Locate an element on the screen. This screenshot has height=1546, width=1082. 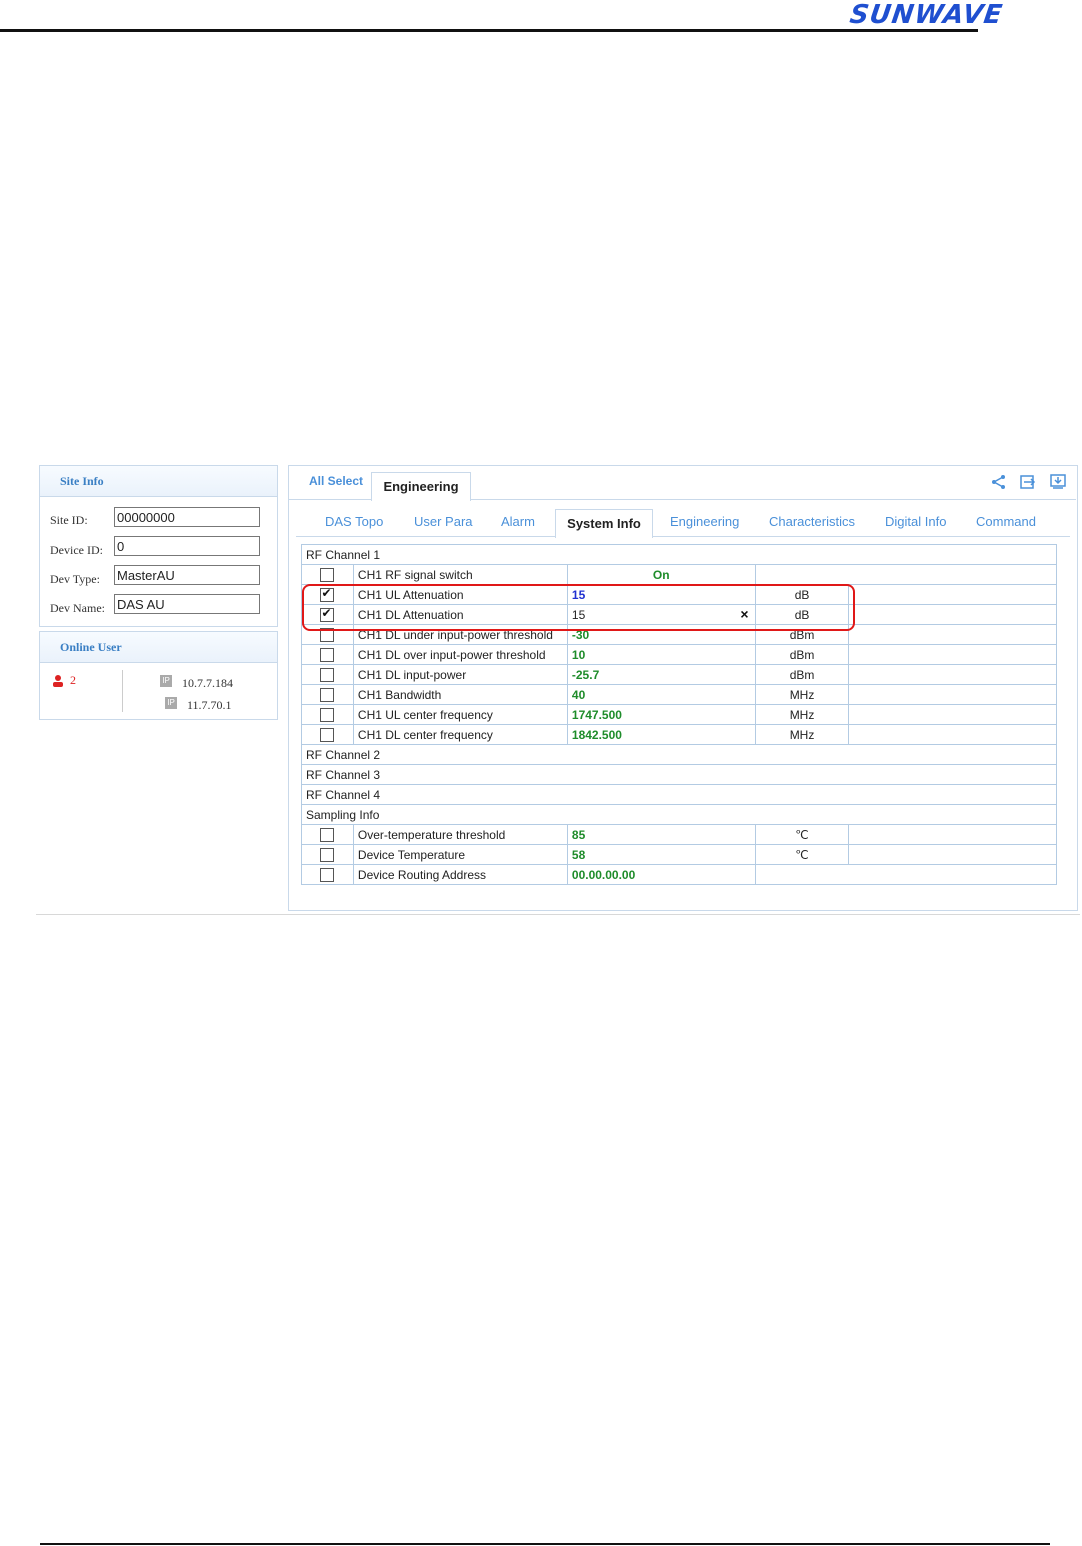
table-row: Device Temperature 58 ℃ is located at coordinates (679, 854).